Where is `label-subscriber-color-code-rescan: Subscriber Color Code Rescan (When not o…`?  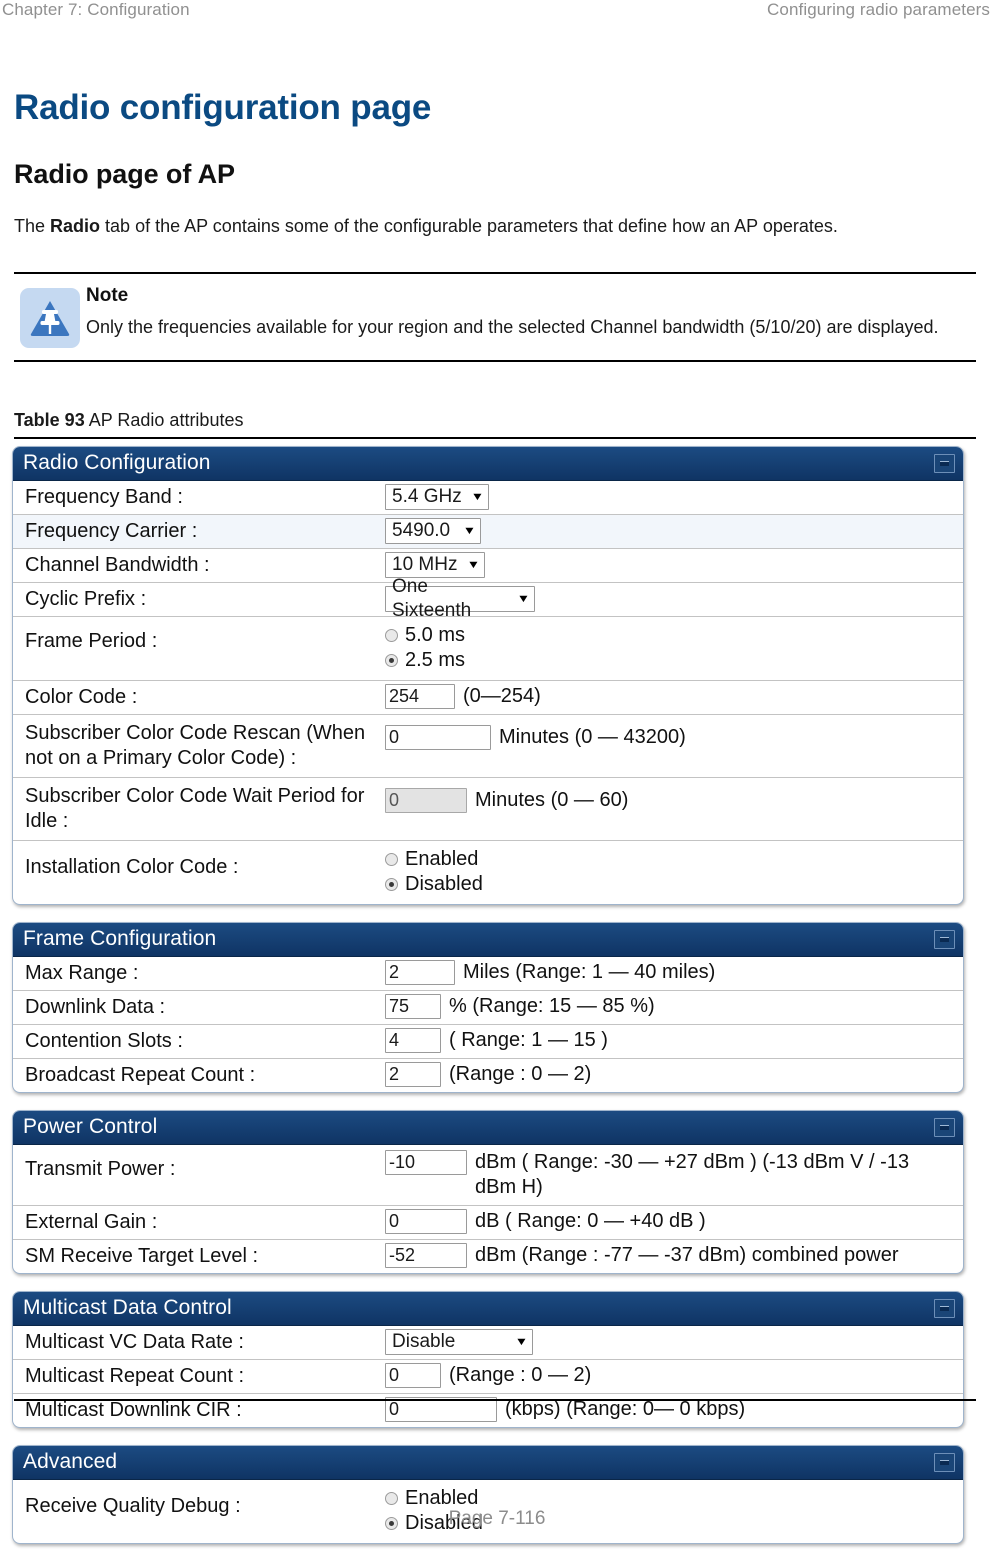
label-subscriber-color-code-rescan: Subscriber Color Code Rescan (When not o… is located at coordinates (195, 745).